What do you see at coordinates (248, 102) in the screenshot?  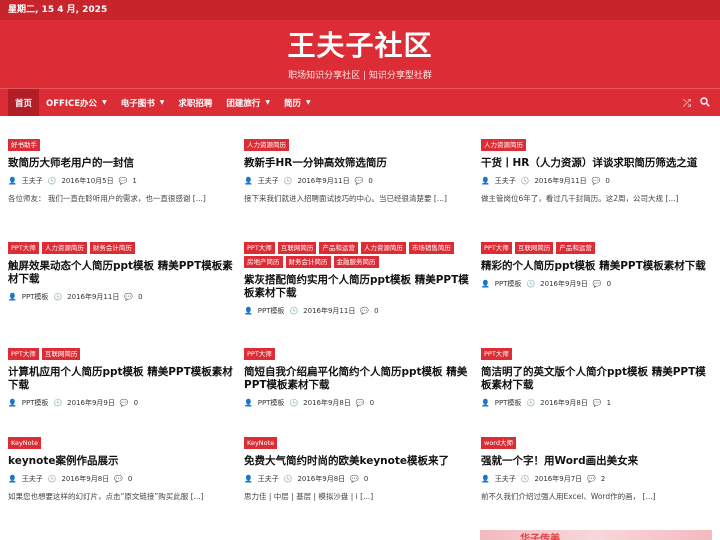 I see `nav-item-teambuilding: 团建旅行 ▼` at bounding box center [248, 102].